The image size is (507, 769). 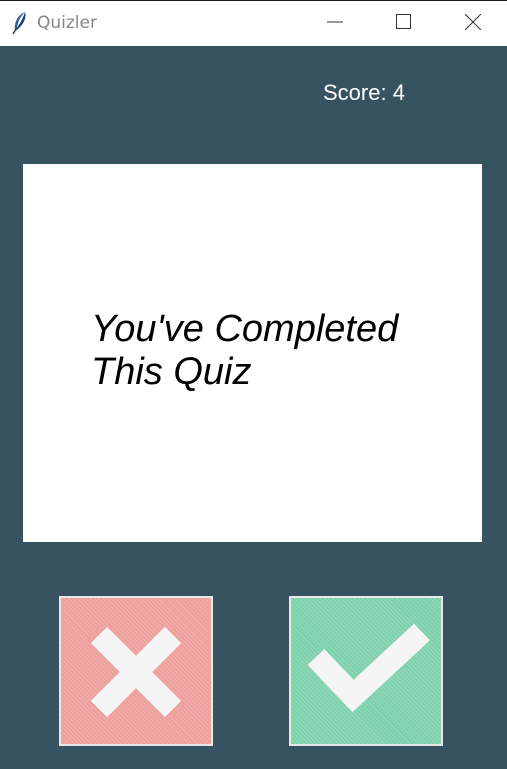 What do you see at coordinates (67, 23) in the screenshot?
I see `window-title: Quizler` at bounding box center [67, 23].